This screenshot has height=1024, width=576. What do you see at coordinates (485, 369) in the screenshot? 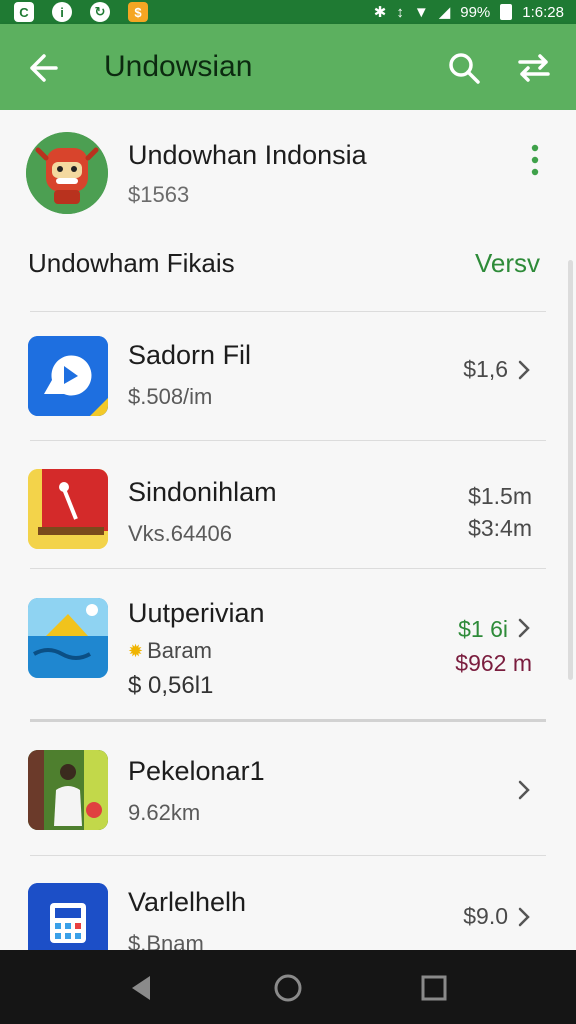
I see `row-price: $1,6` at bounding box center [485, 369].